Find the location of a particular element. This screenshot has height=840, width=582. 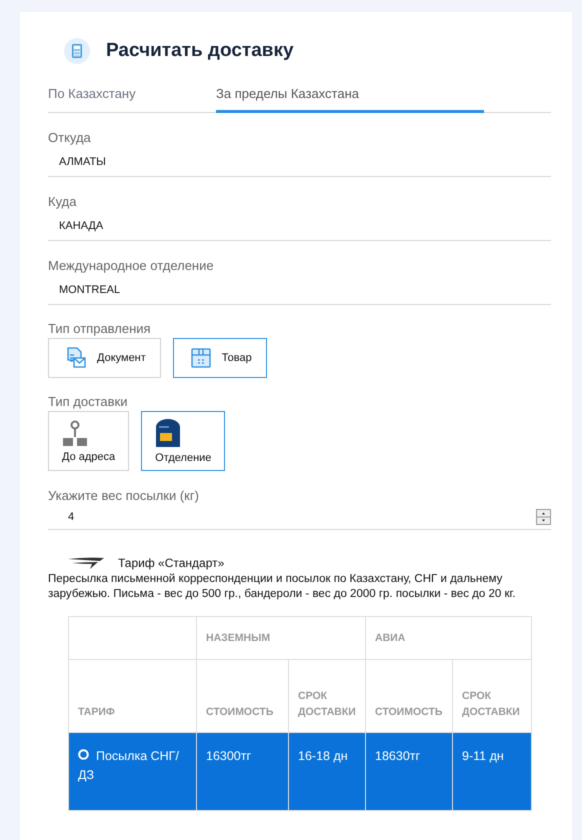

page-title: Расчитать доставку is located at coordinates (200, 51).